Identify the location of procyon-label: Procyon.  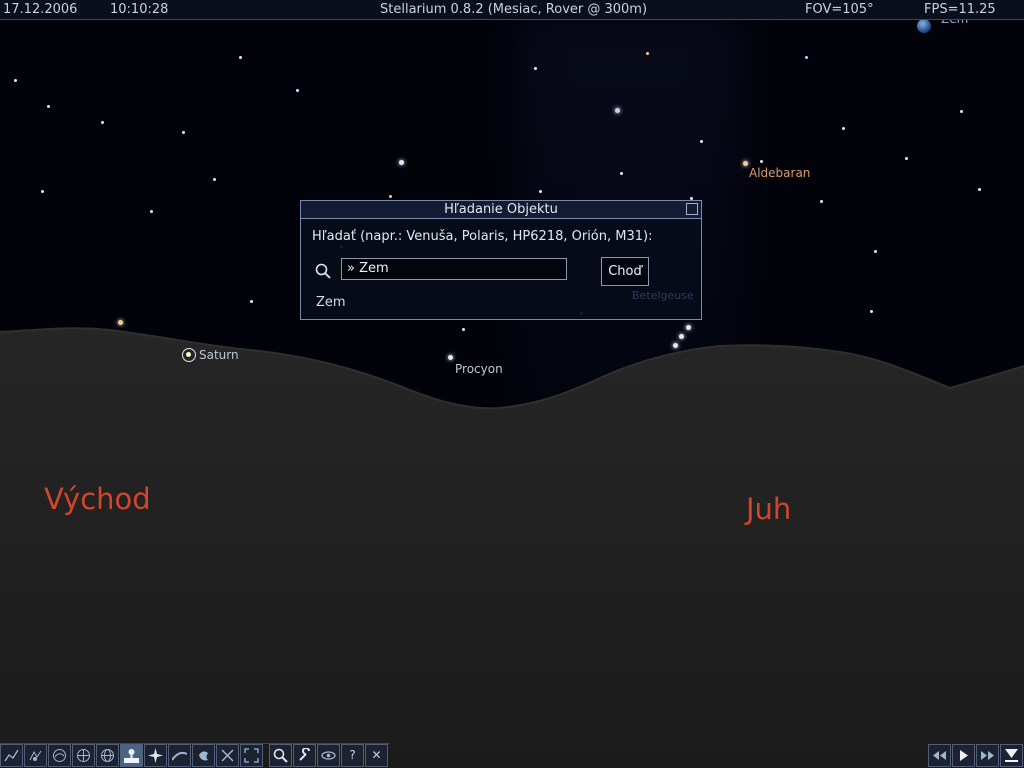
(479, 369).